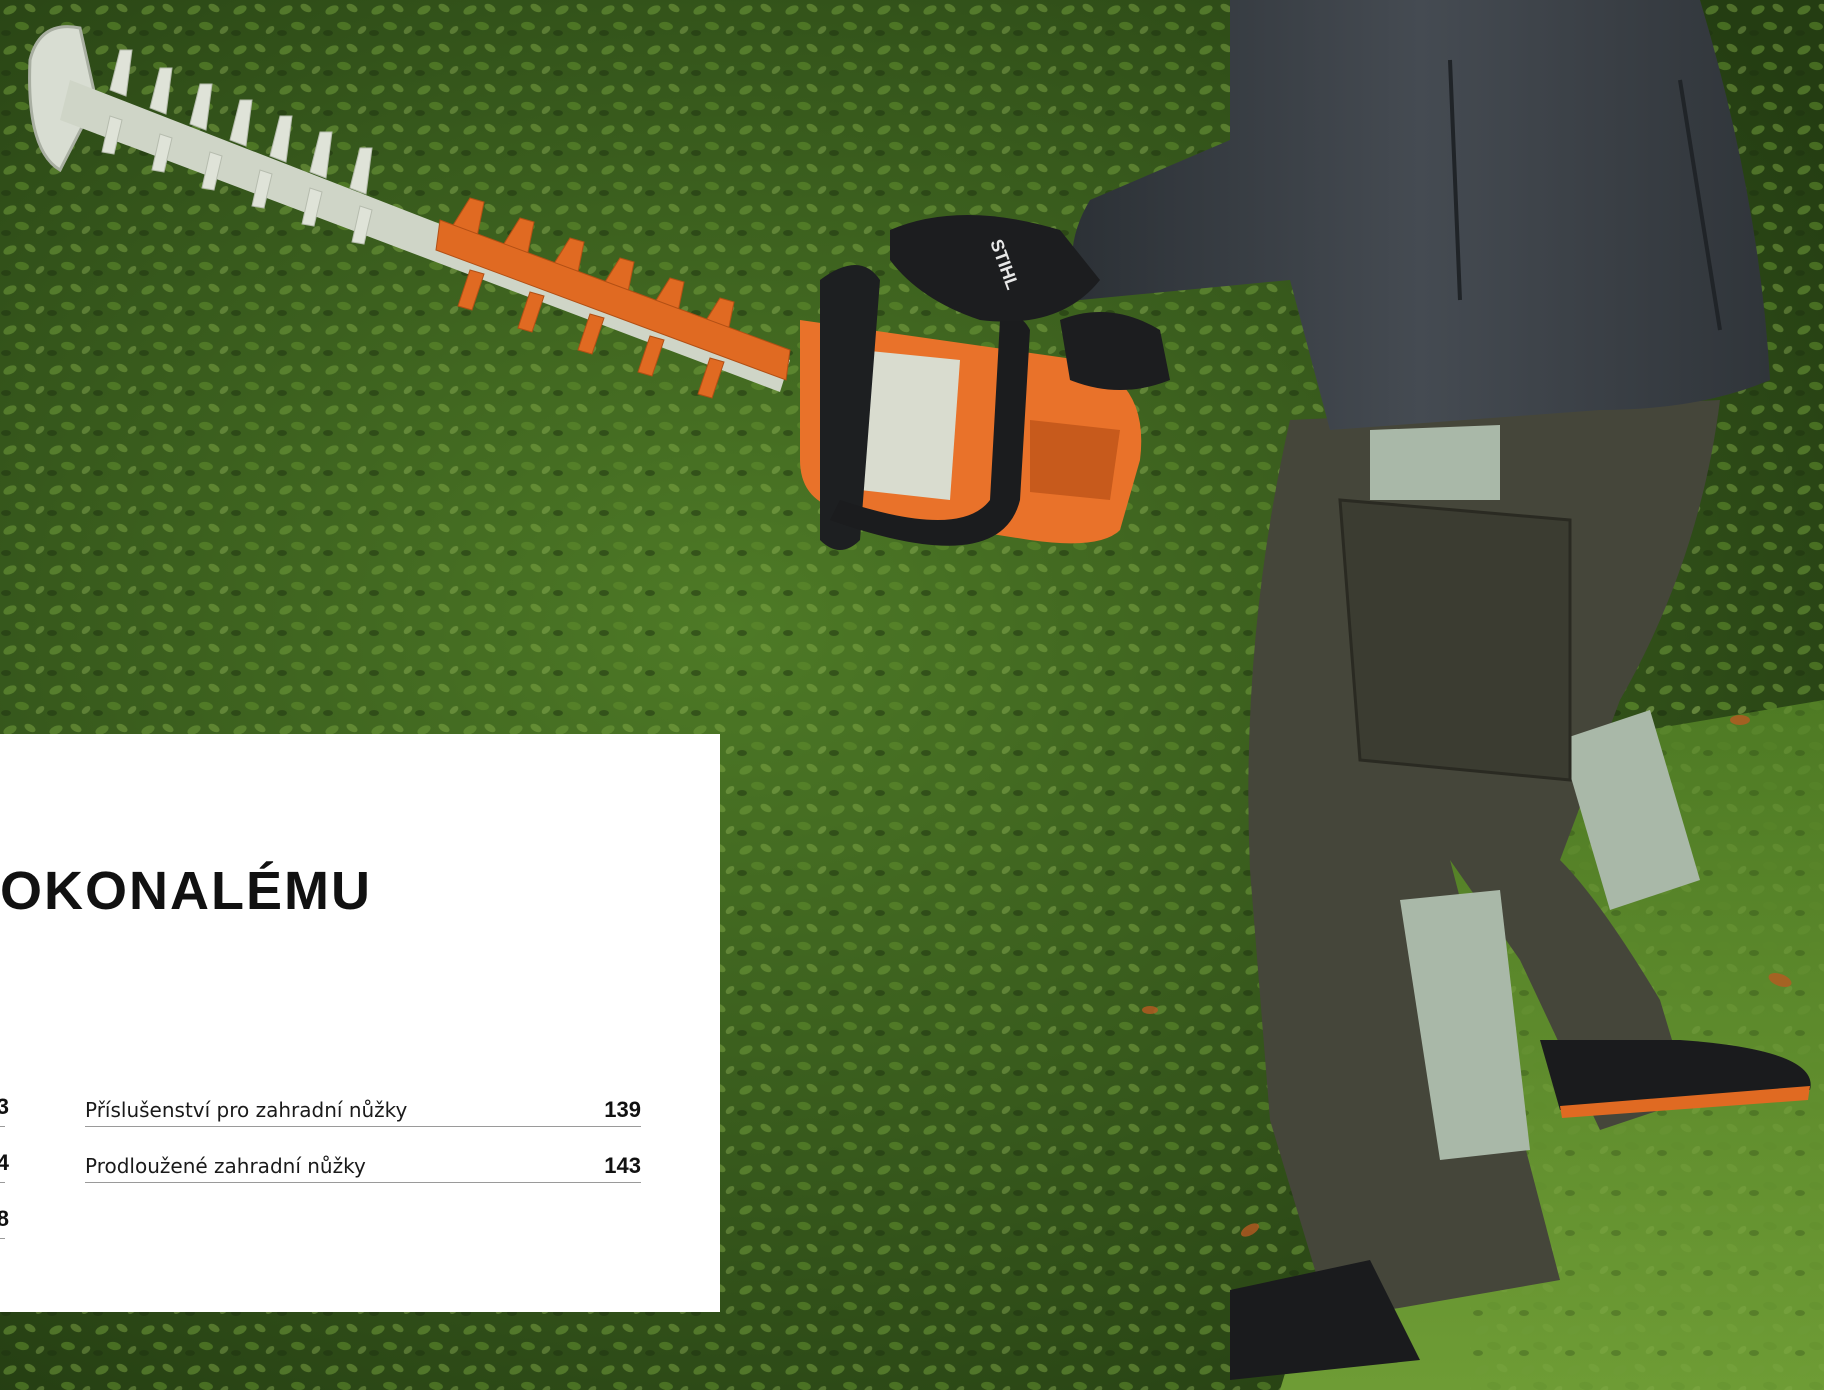 The height and width of the screenshot is (1390, 1824). What do you see at coordinates (186, 891) in the screenshot?
I see `section-heading: OKONALÉMU` at bounding box center [186, 891].